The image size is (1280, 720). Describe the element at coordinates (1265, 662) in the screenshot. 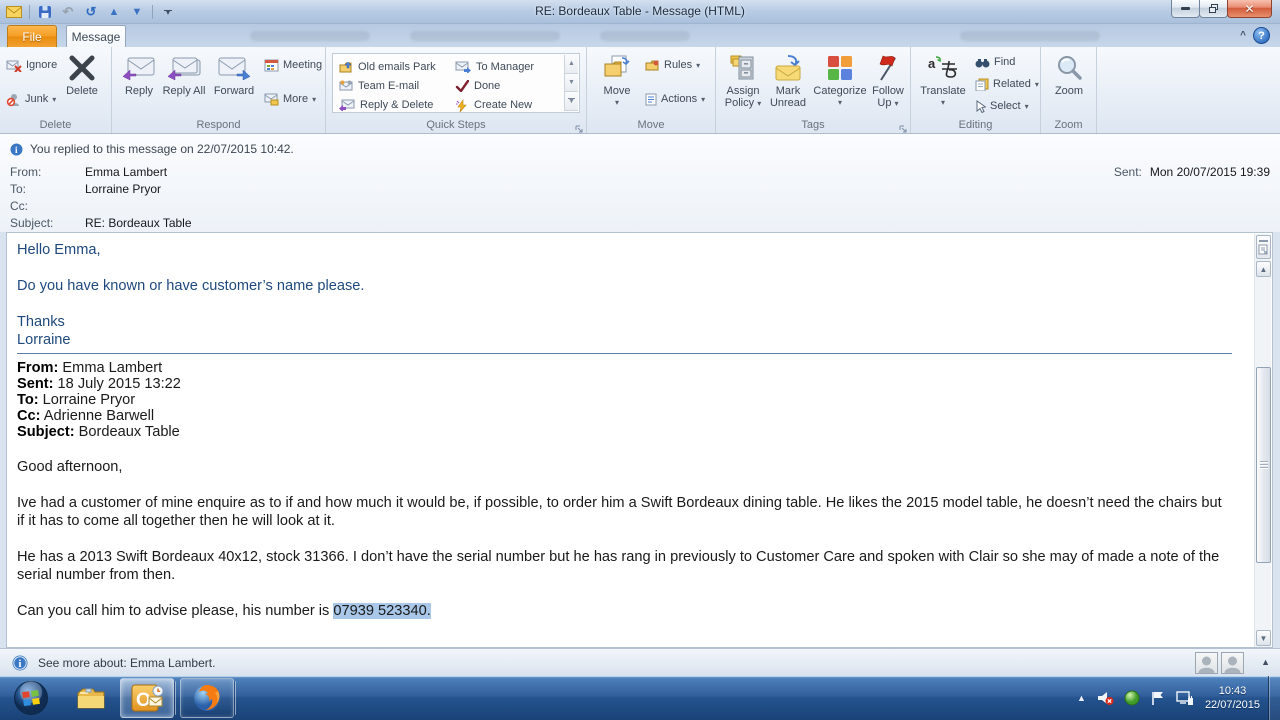

I see `expand-people-pane-icon: ▲` at that location.